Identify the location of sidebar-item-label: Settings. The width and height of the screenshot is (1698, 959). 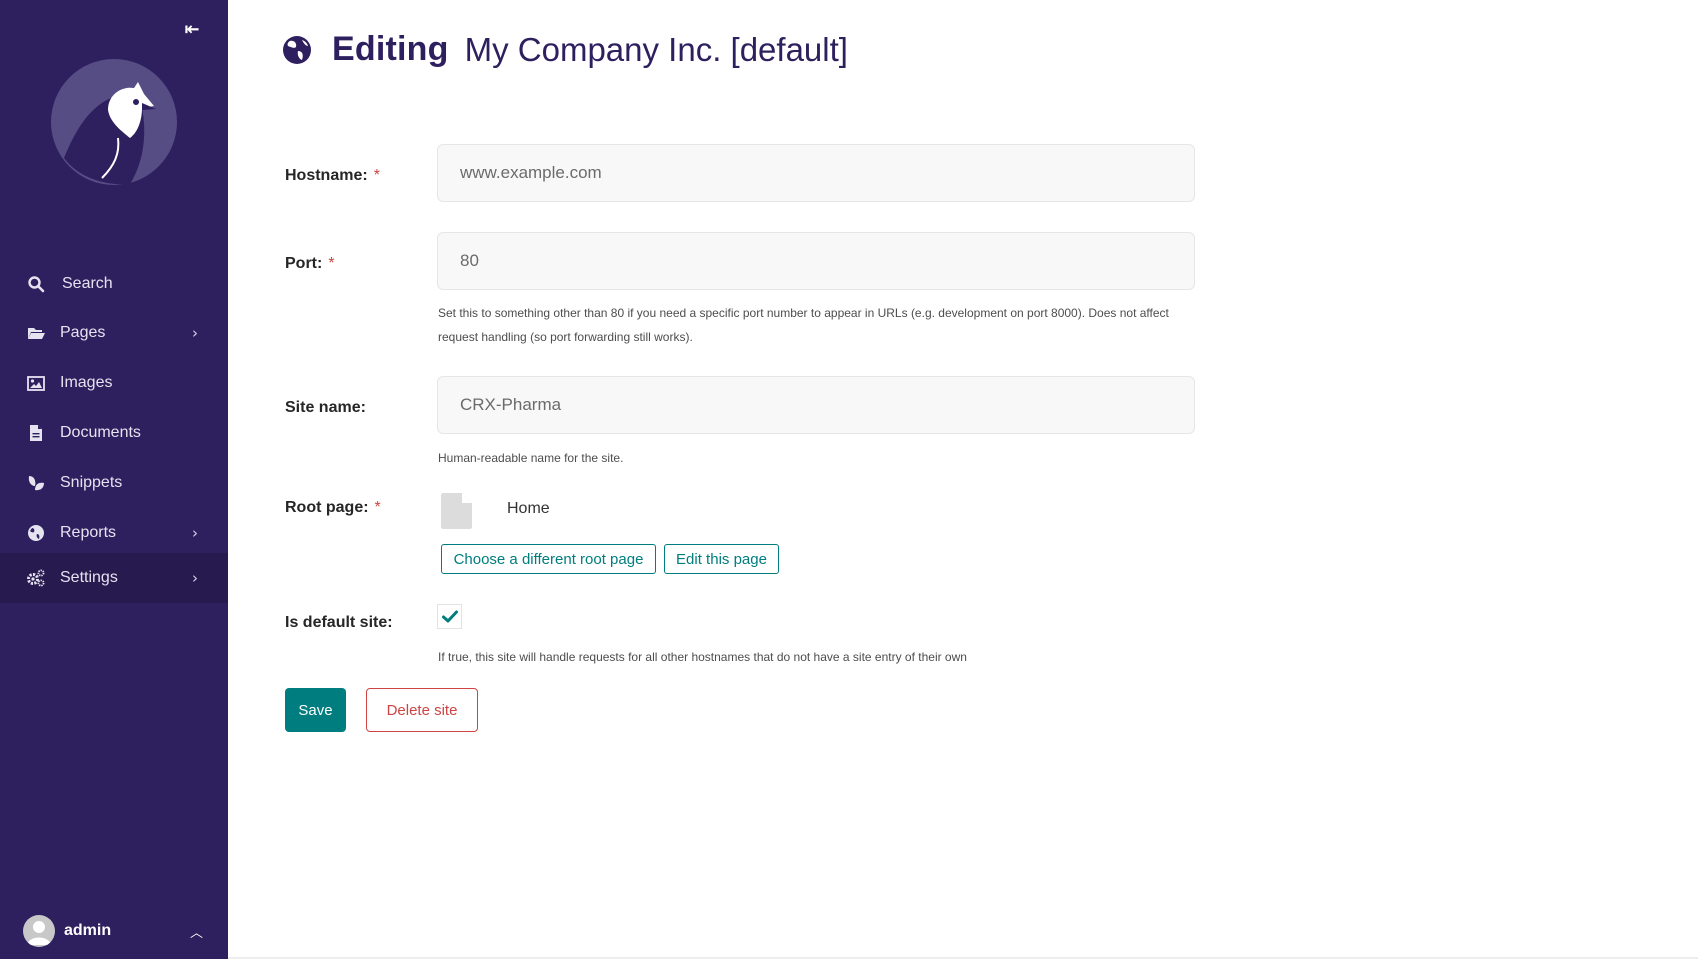
(89, 577).